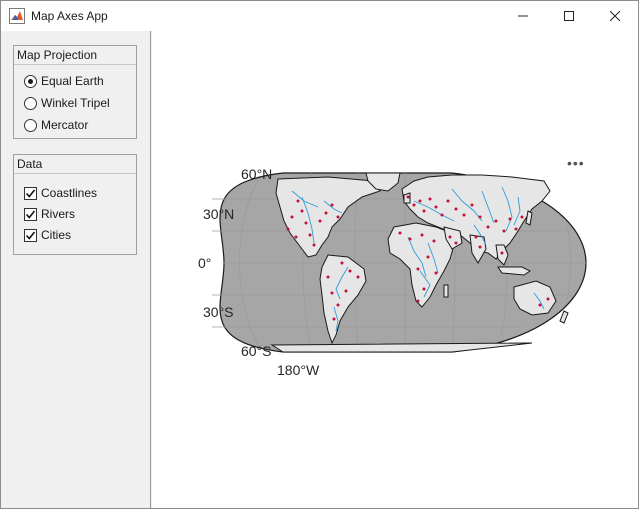 The width and height of the screenshot is (639, 509). I want to click on radio-mercator: Mercator, so click(56, 125).